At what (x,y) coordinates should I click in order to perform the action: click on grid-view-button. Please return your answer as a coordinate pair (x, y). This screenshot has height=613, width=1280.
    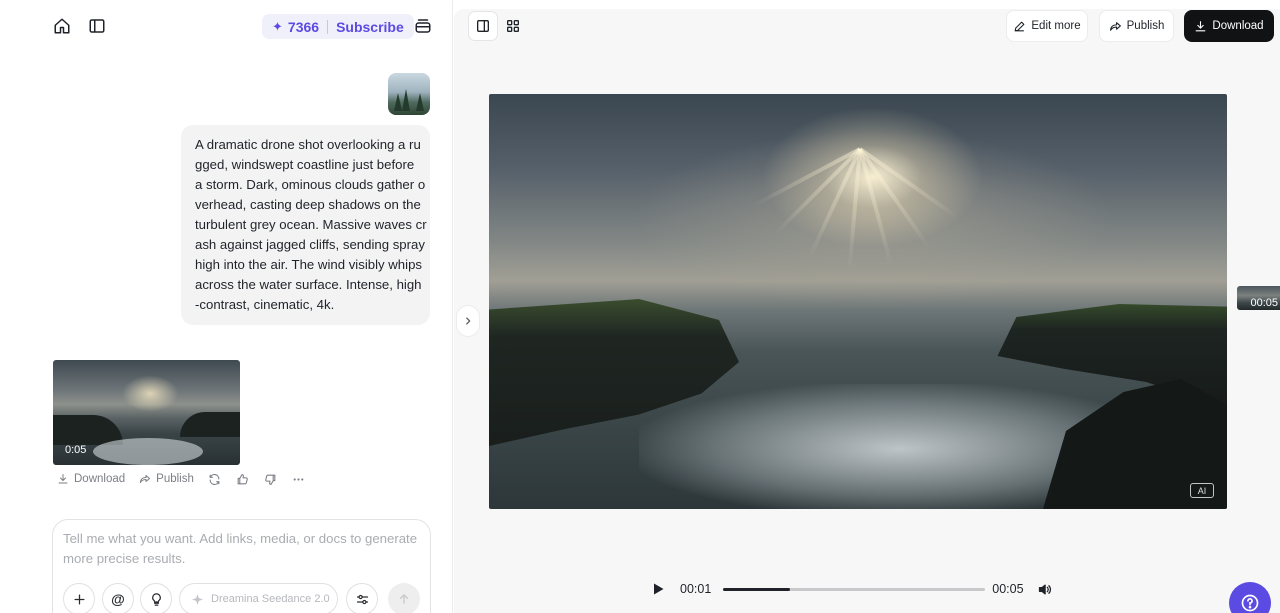
    Looking at the image, I should click on (513, 26).